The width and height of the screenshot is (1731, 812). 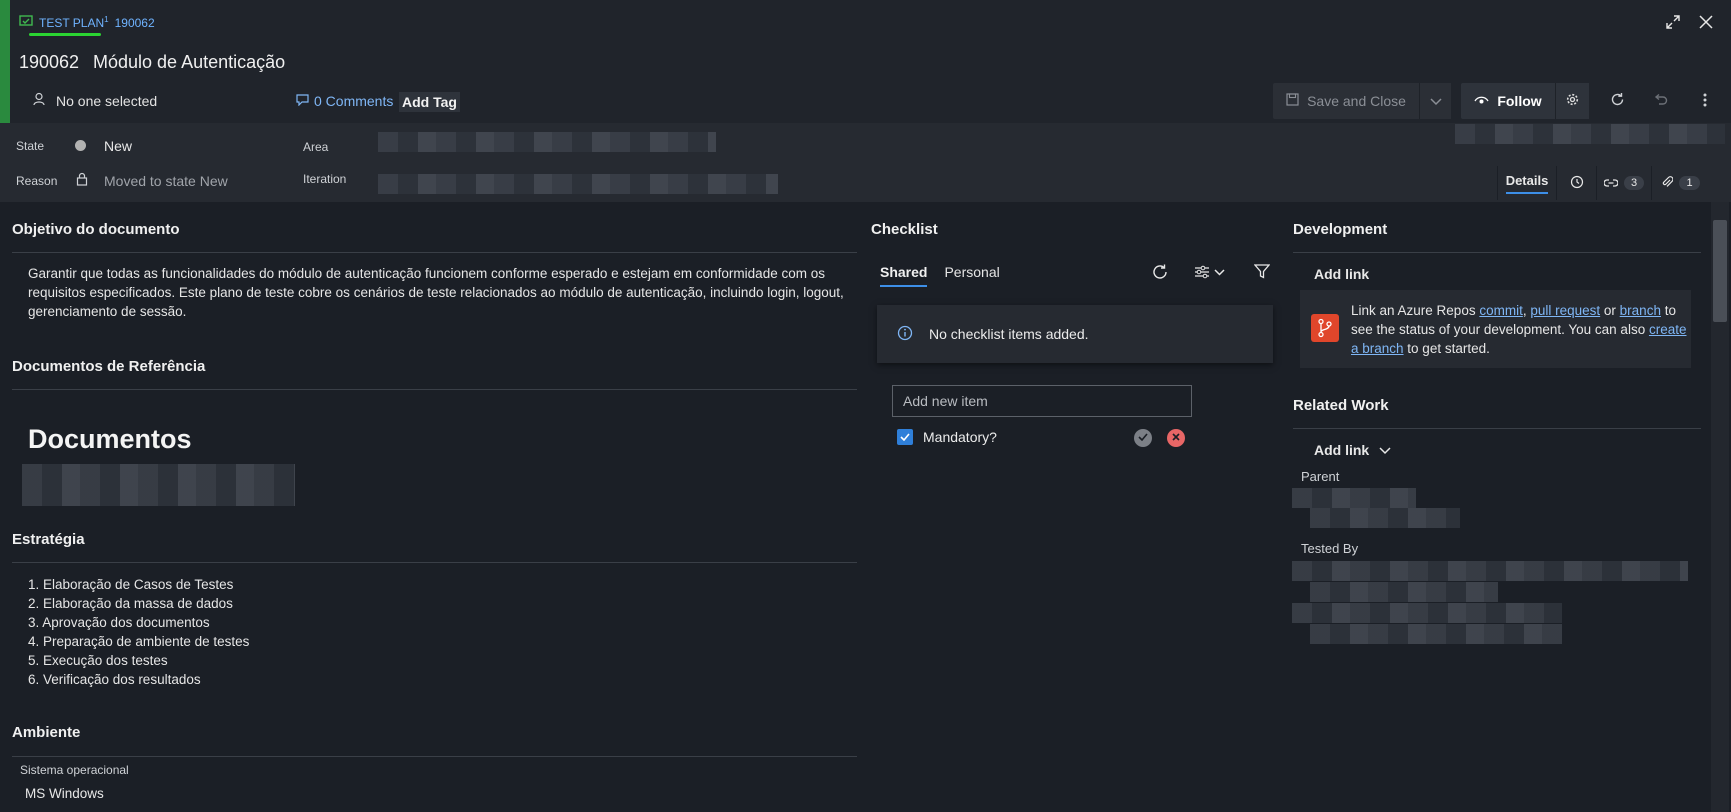 I want to click on tested-by-label: Tested By, so click(x=1330, y=548).